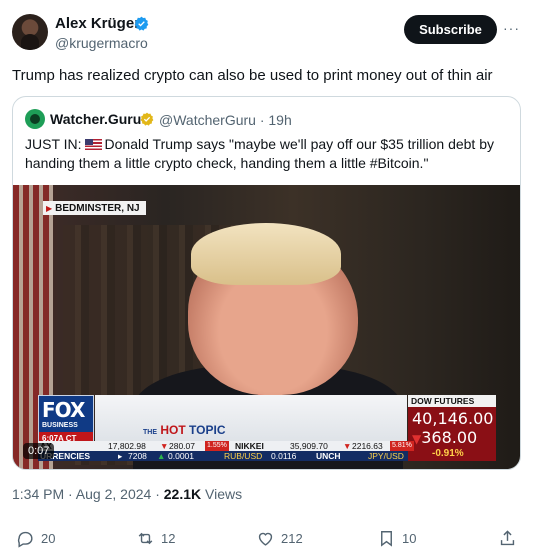  Describe the element at coordinates (141, 23) in the screenshot. I see `verified-badge-icon` at that location.